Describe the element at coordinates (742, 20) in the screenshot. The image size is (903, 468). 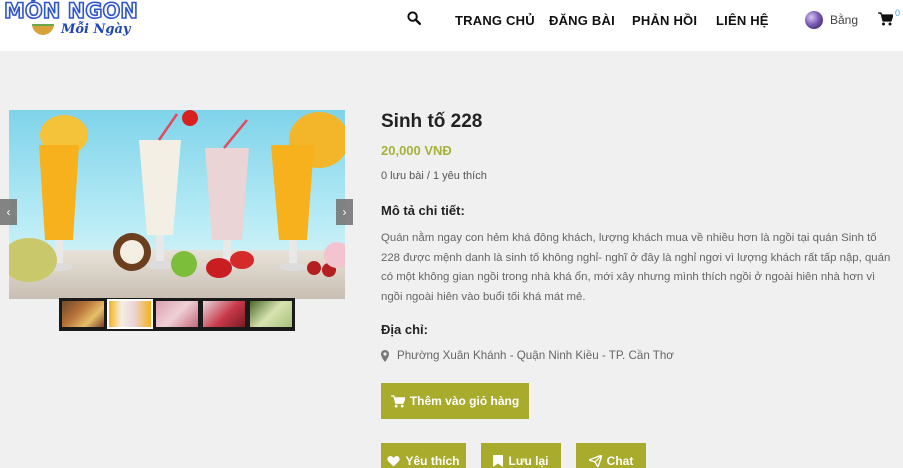
I see `nav-contact: LIÊN HỆ` at that location.